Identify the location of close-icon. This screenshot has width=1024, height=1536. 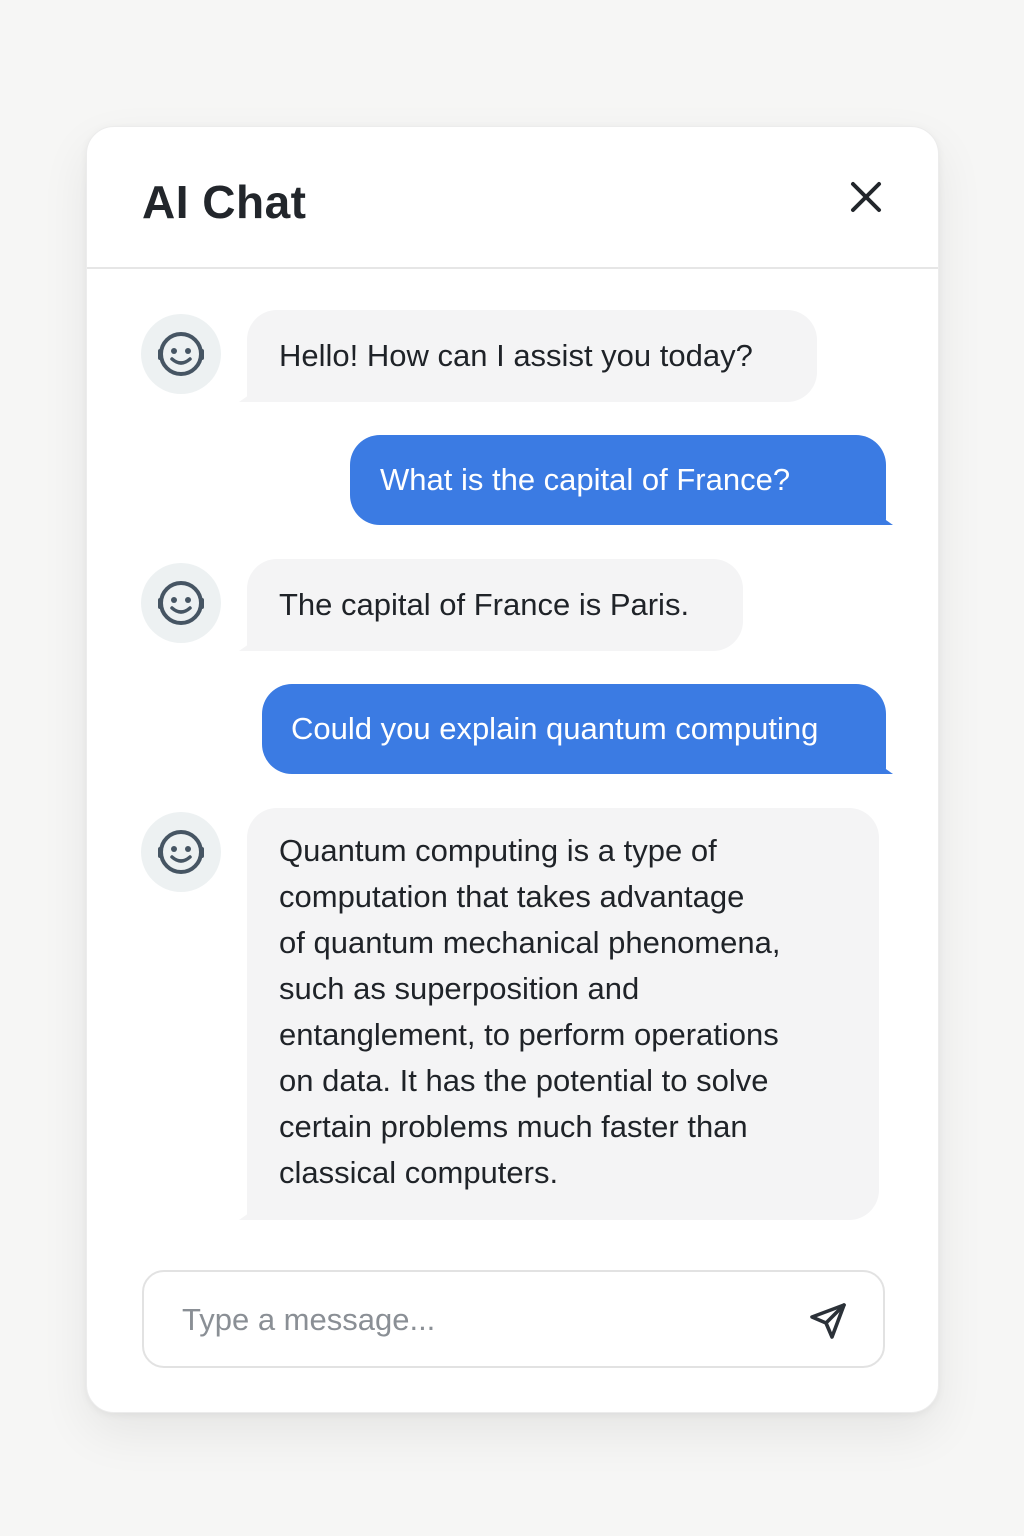
(866, 197).